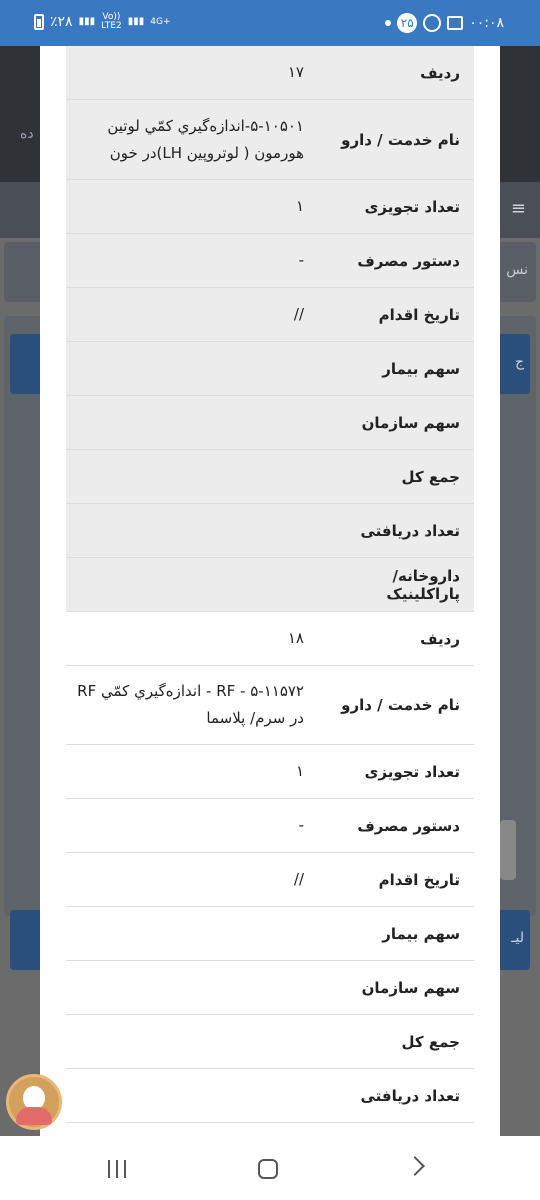 This screenshot has width=540, height=1200. I want to click on clock: ۰۰:۰۸, so click(486, 23).